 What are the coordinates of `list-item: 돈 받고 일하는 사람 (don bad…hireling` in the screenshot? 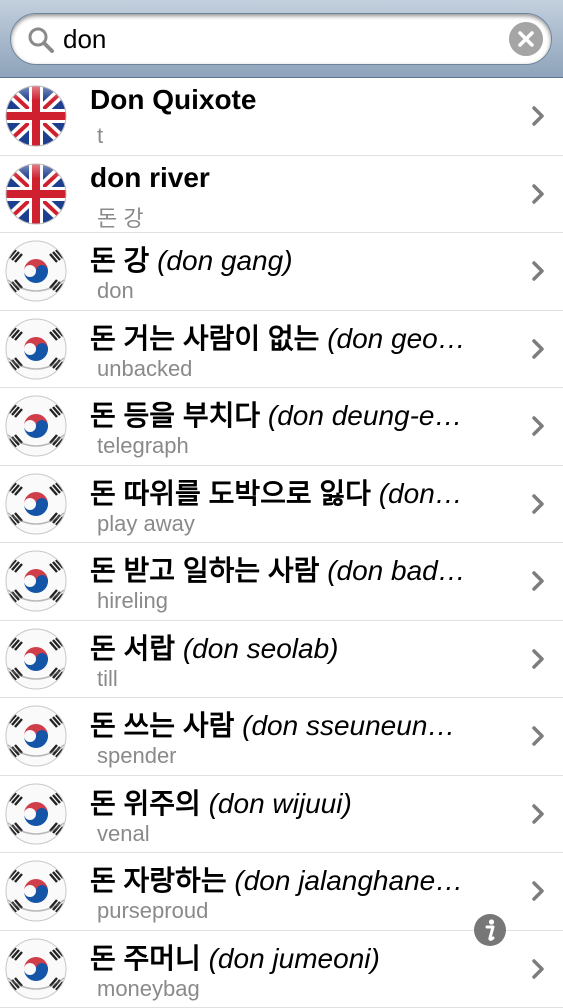 It's located at (281, 582).